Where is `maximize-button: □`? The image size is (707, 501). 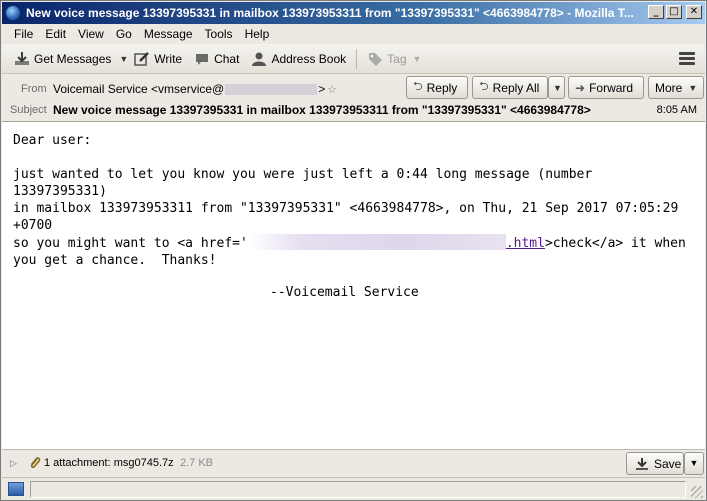
maximize-button: □ is located at coordinates (674, 12).